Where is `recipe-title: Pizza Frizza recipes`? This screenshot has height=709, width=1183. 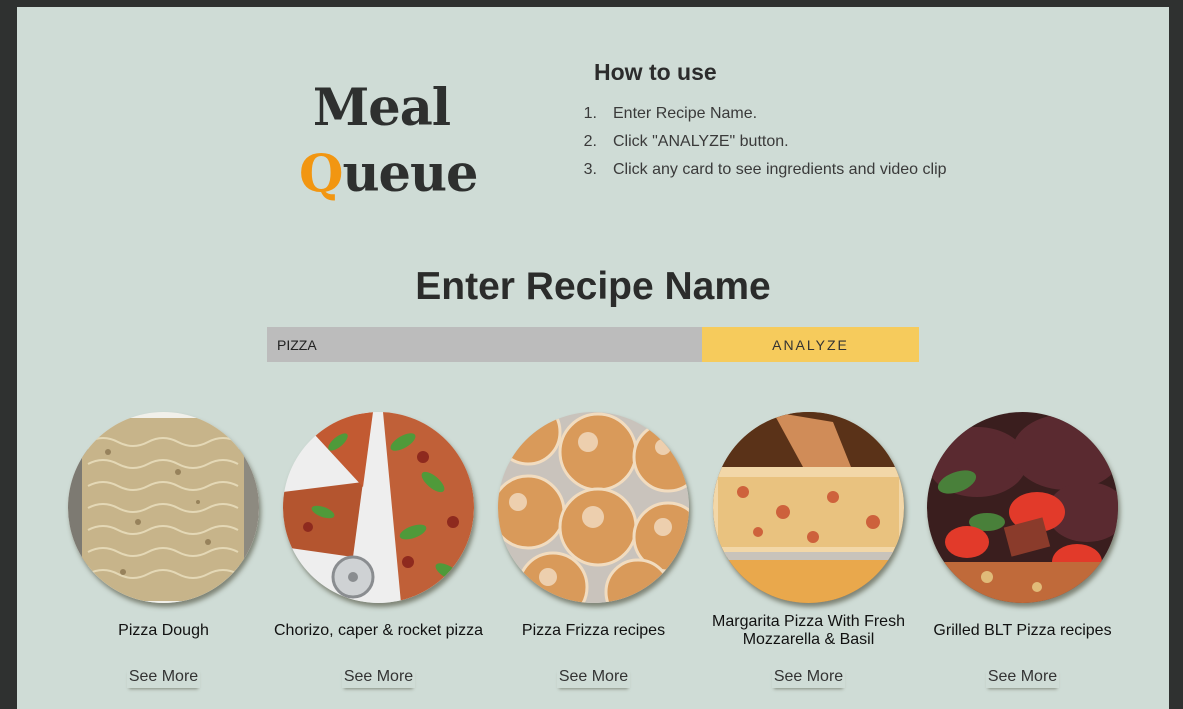 recipe-title: Pizza Frizza recipes is located at coordinates (593, 630).